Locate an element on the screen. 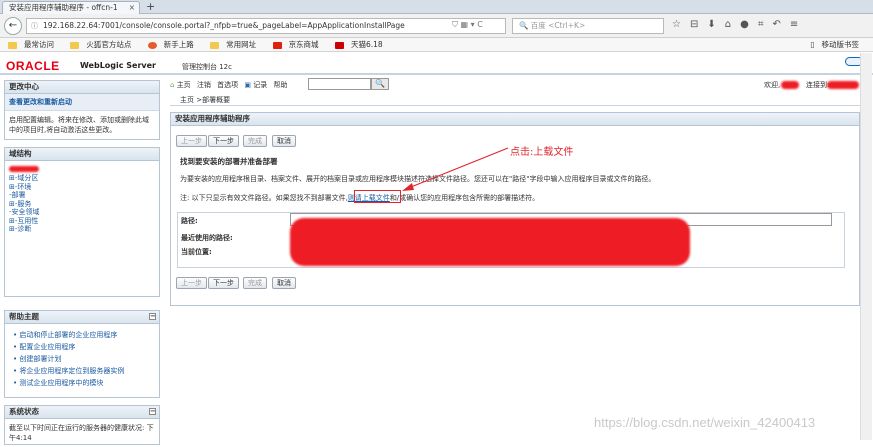 This screenshot has width=873, height=447. record-link: ▣ 记录 is located at coordinates (255, 85).